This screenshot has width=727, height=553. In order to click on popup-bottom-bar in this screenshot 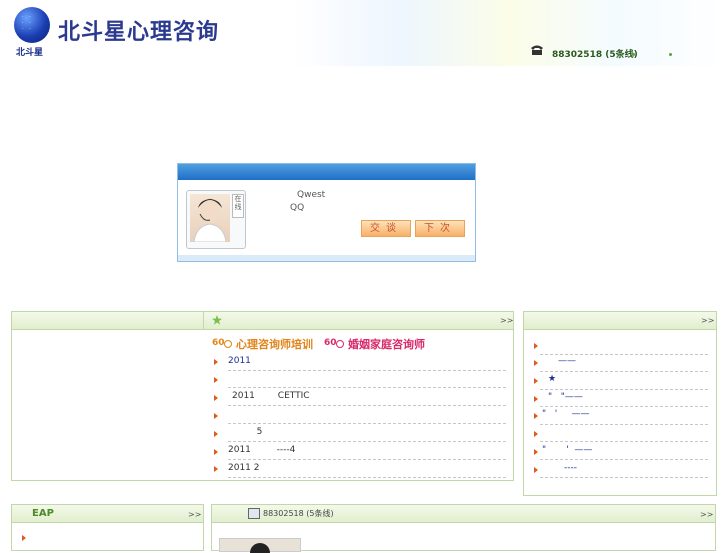, I will do `click(326, 258)`.